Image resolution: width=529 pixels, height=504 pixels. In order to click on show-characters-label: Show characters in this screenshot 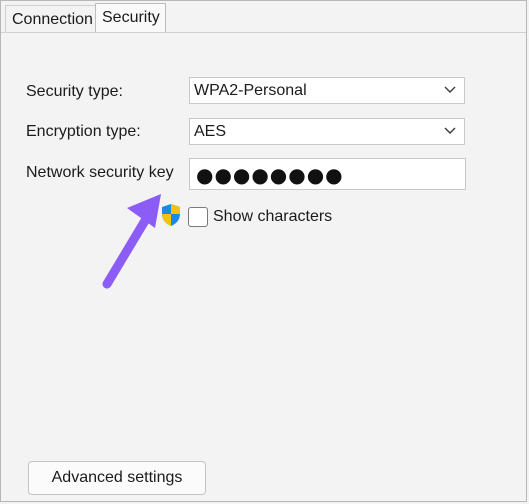, I will do `click(272, 217)`.